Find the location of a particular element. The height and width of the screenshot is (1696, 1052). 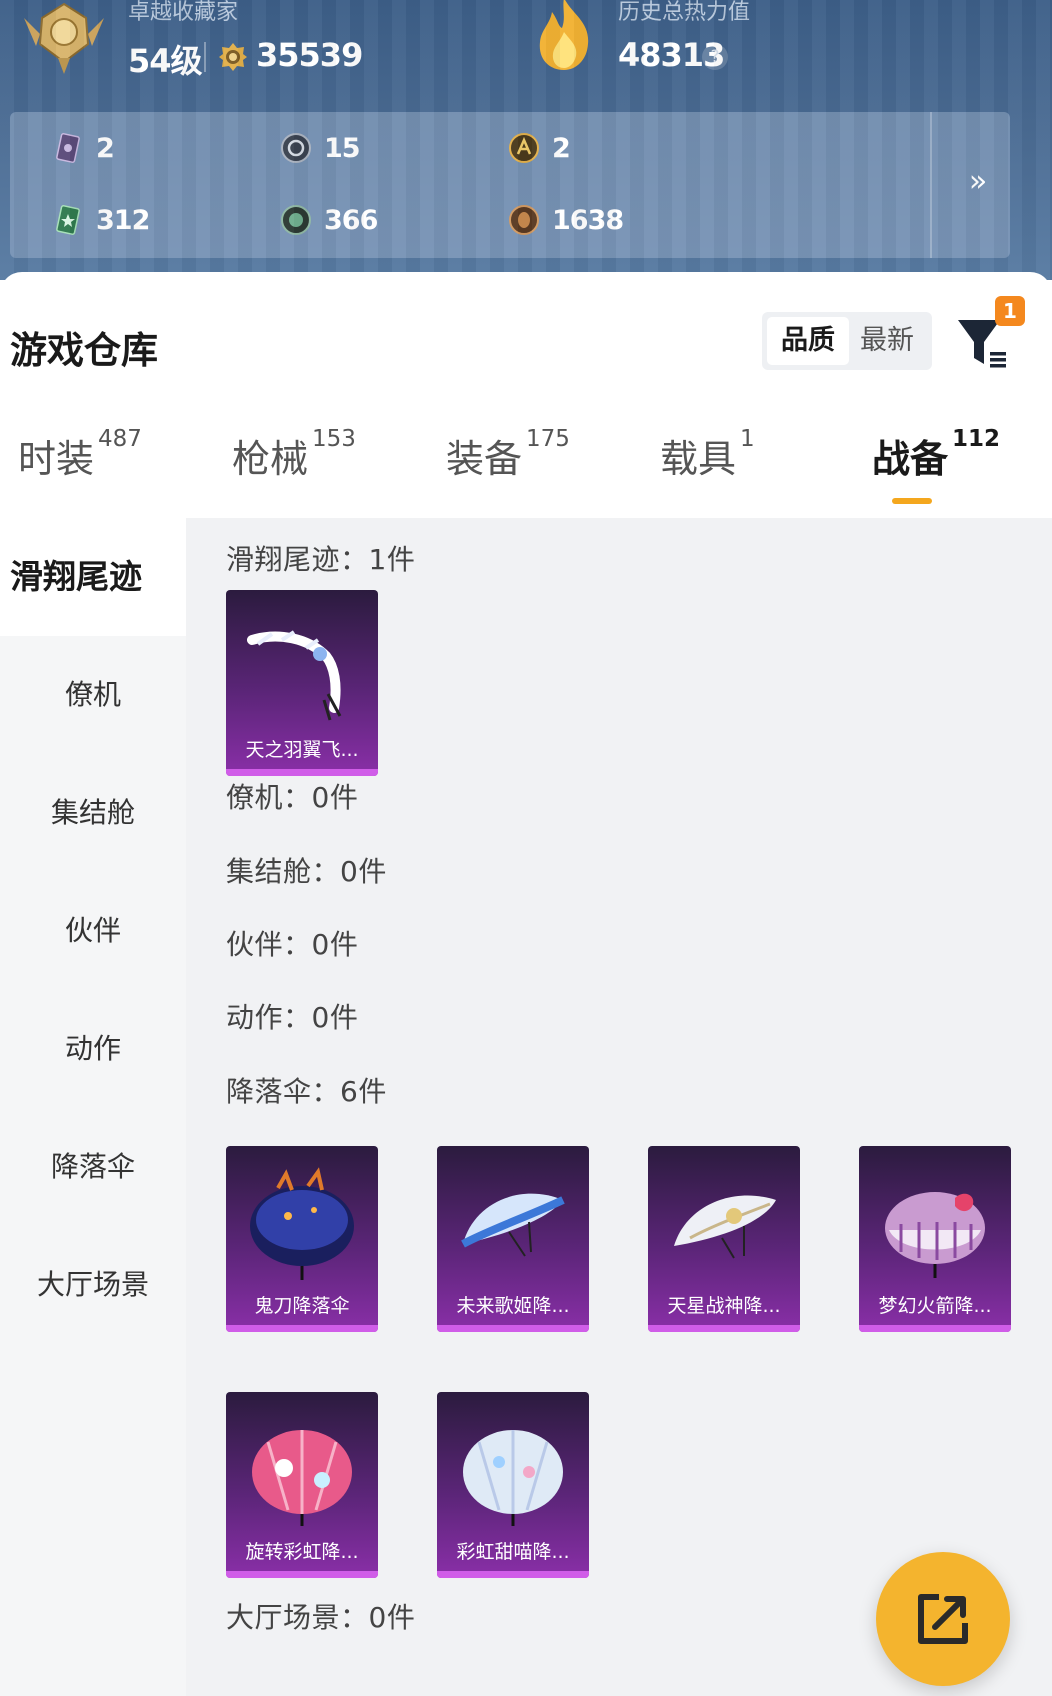

tab-label: 载具 is located at coordinates (698, 459).